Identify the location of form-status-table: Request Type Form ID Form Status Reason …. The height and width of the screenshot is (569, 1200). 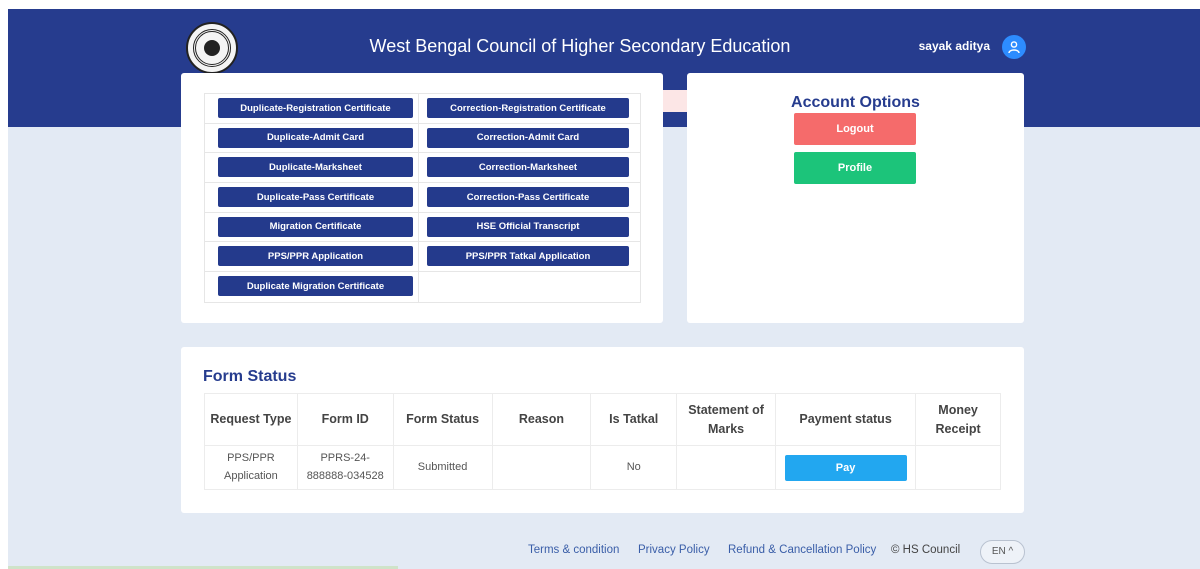
(602, 441).